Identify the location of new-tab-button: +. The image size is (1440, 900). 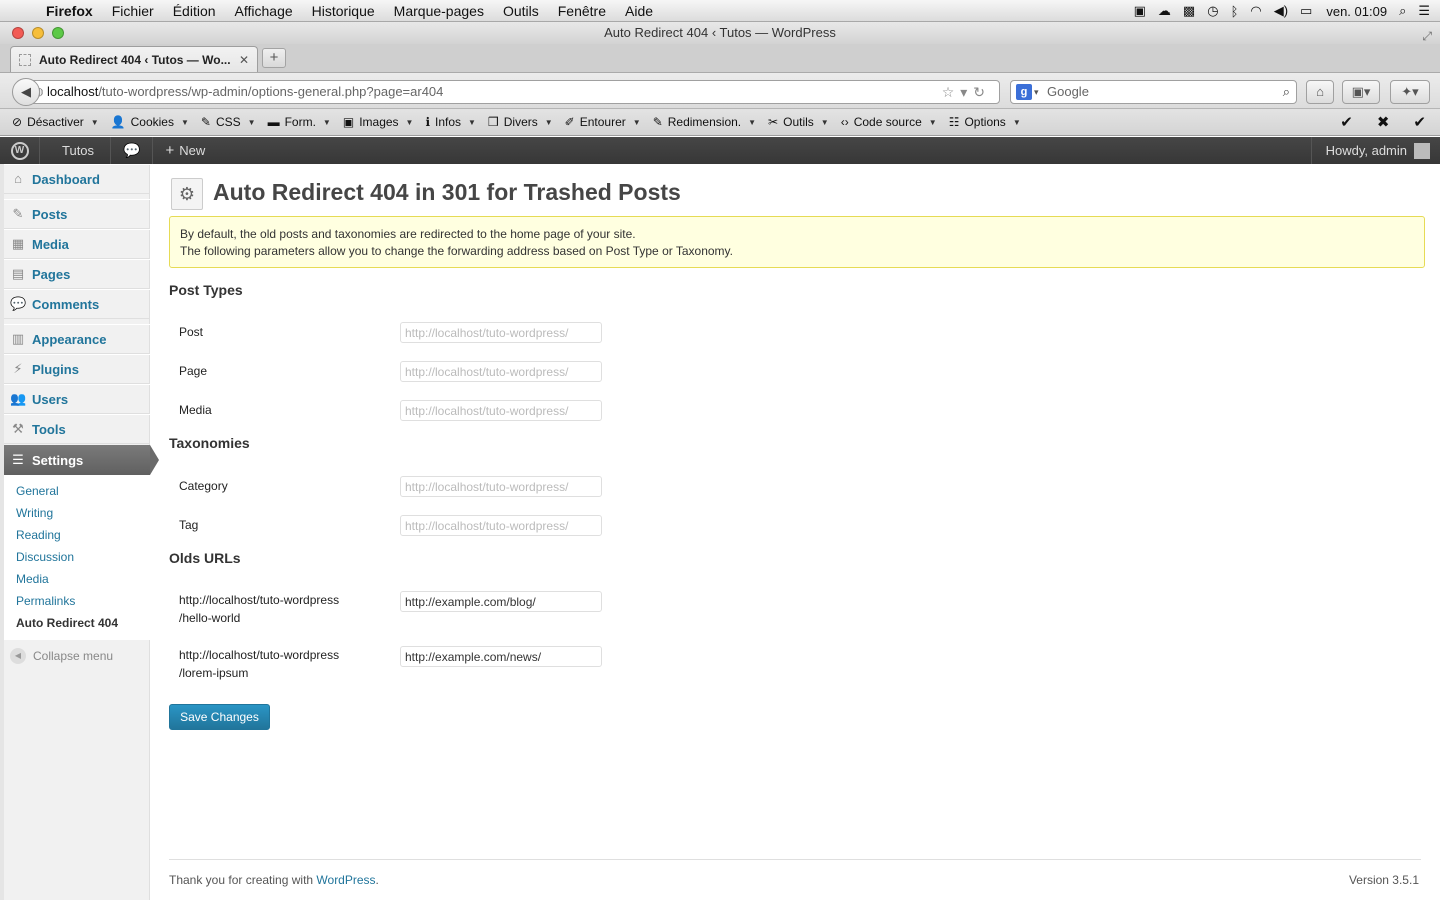
(274, 58).